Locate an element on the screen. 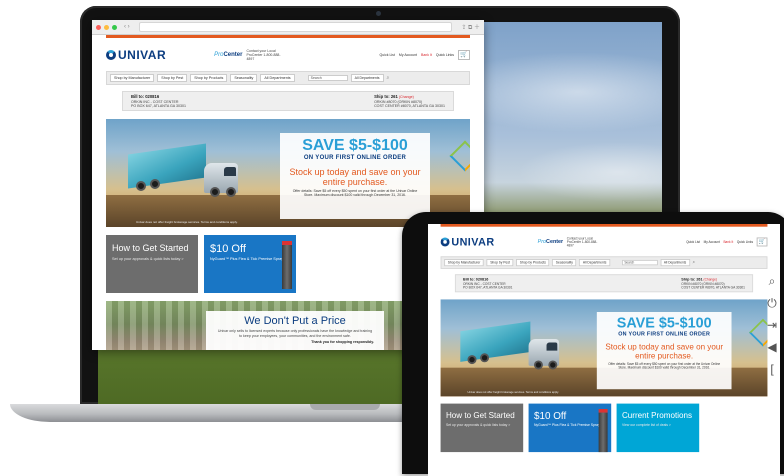 The height and width of the screenshot is (476, 784). power-icon: ⏻ is located at coordinates (772, 303).